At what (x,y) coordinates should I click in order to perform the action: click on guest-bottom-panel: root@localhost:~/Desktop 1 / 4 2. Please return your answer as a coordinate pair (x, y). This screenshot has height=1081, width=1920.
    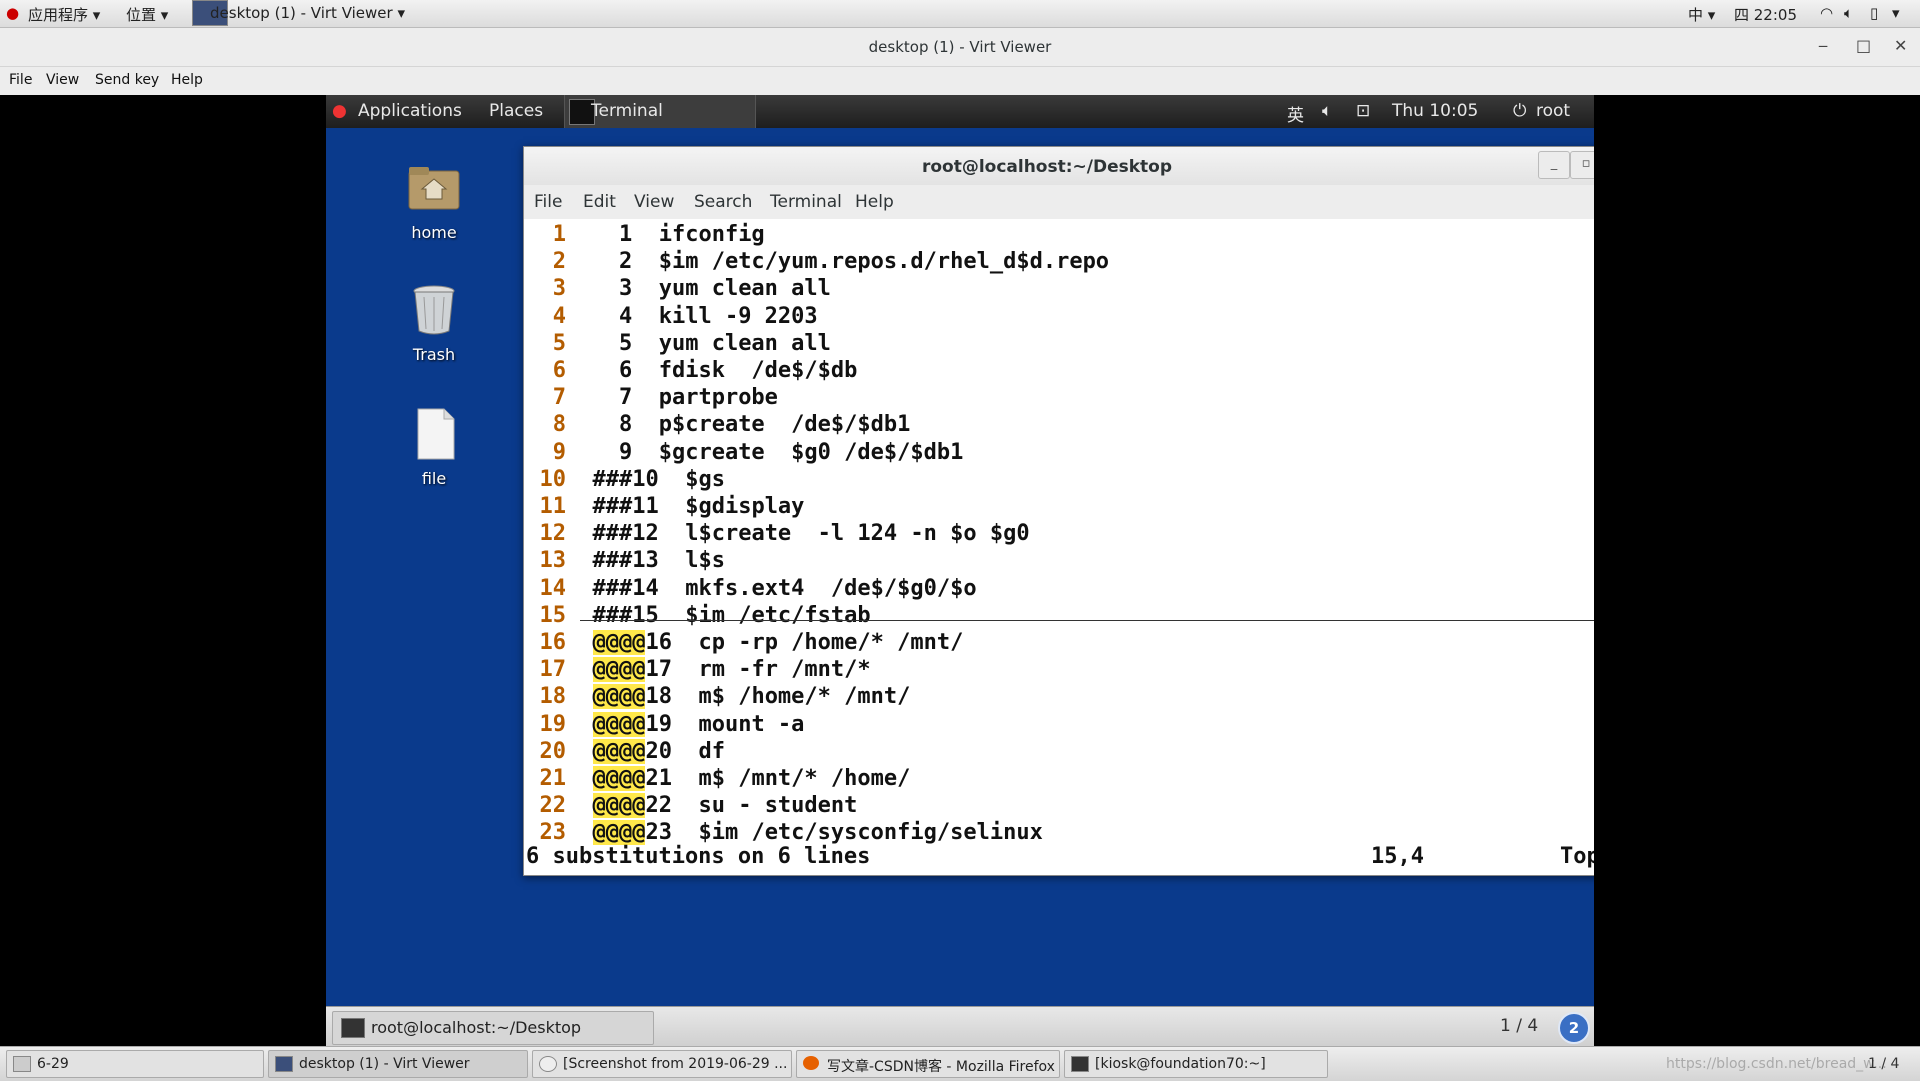
    Looking at the image, I should click on (960, 1026).